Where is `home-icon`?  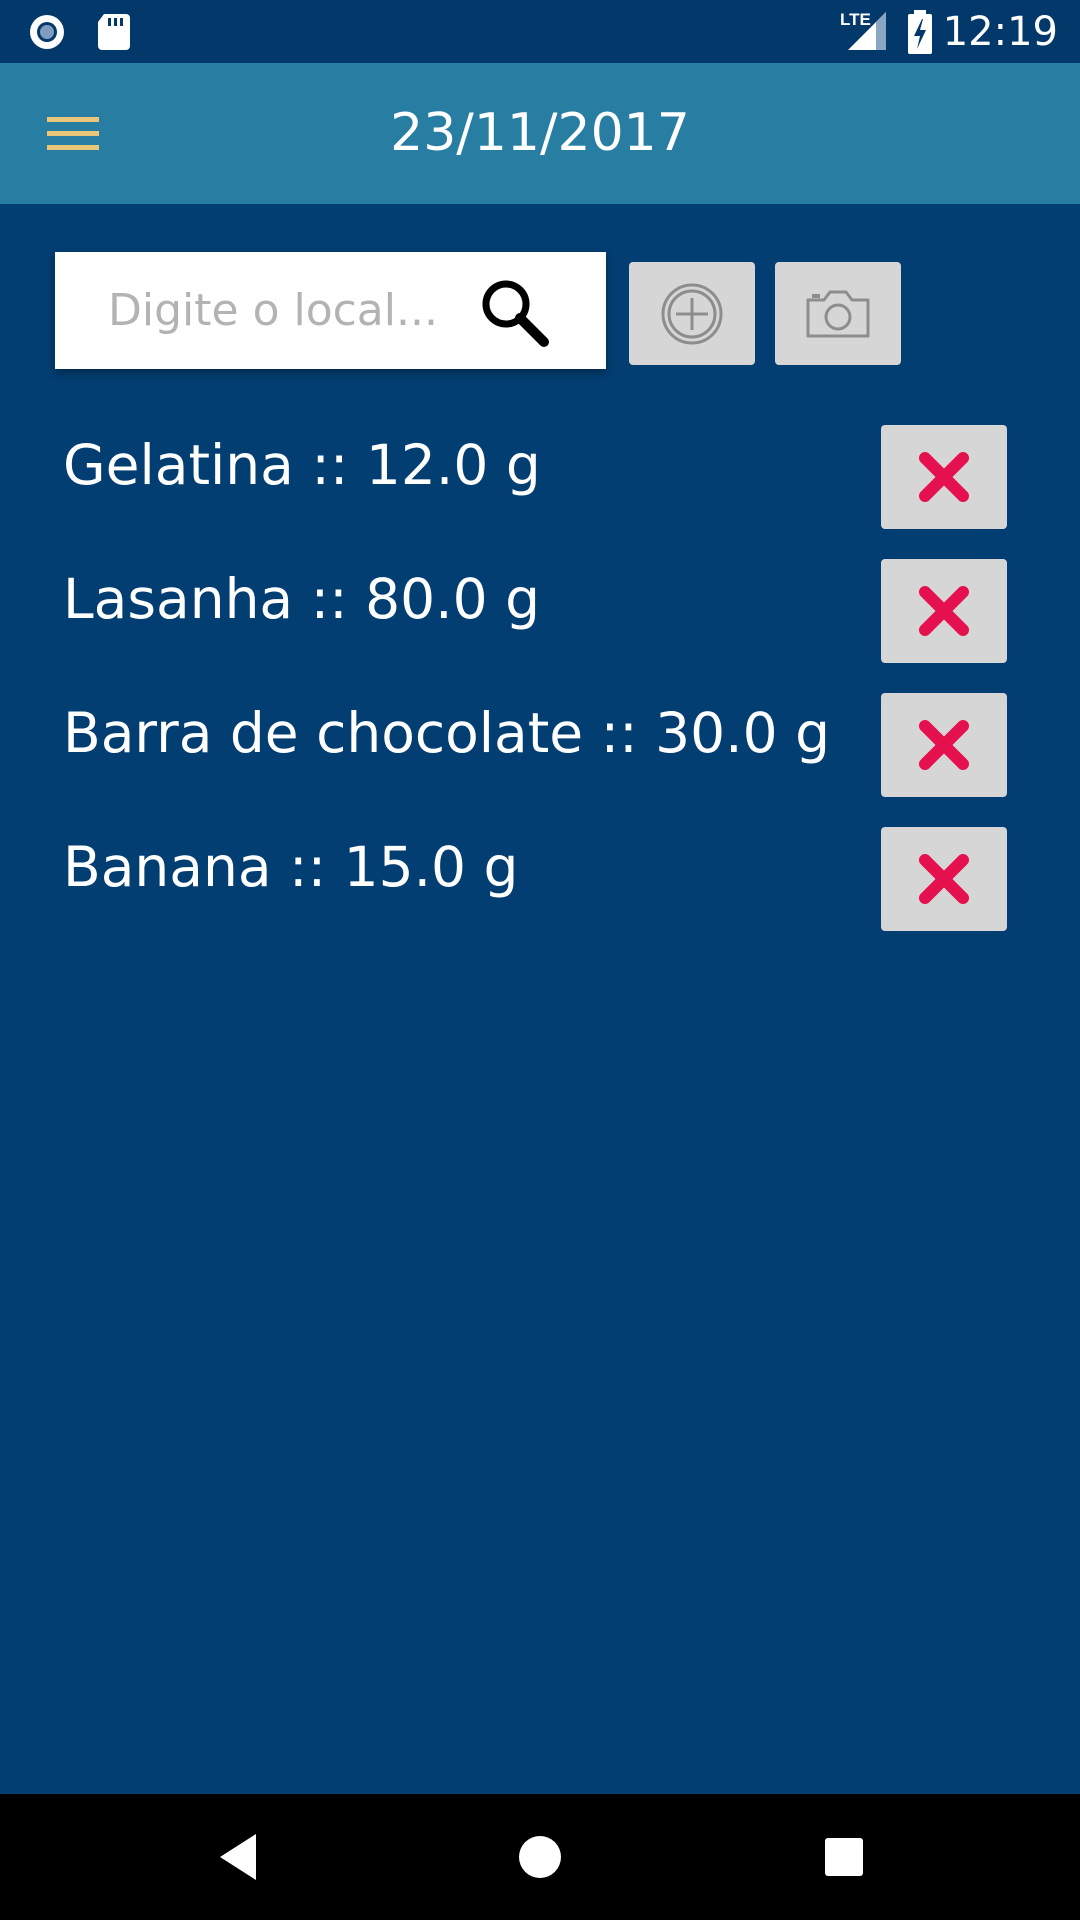
home-icon is located at coordinates (540, 1857).